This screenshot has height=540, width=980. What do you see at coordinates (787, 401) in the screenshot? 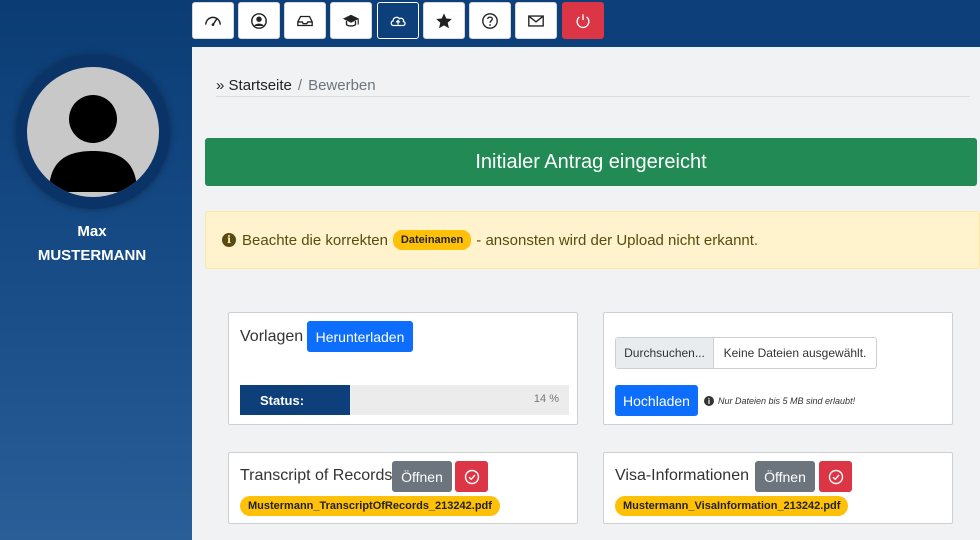
I see `upload-size-note-text: Nur Dateien bis 5 MB sind erlaubt!` at bounding box center [787, 401].